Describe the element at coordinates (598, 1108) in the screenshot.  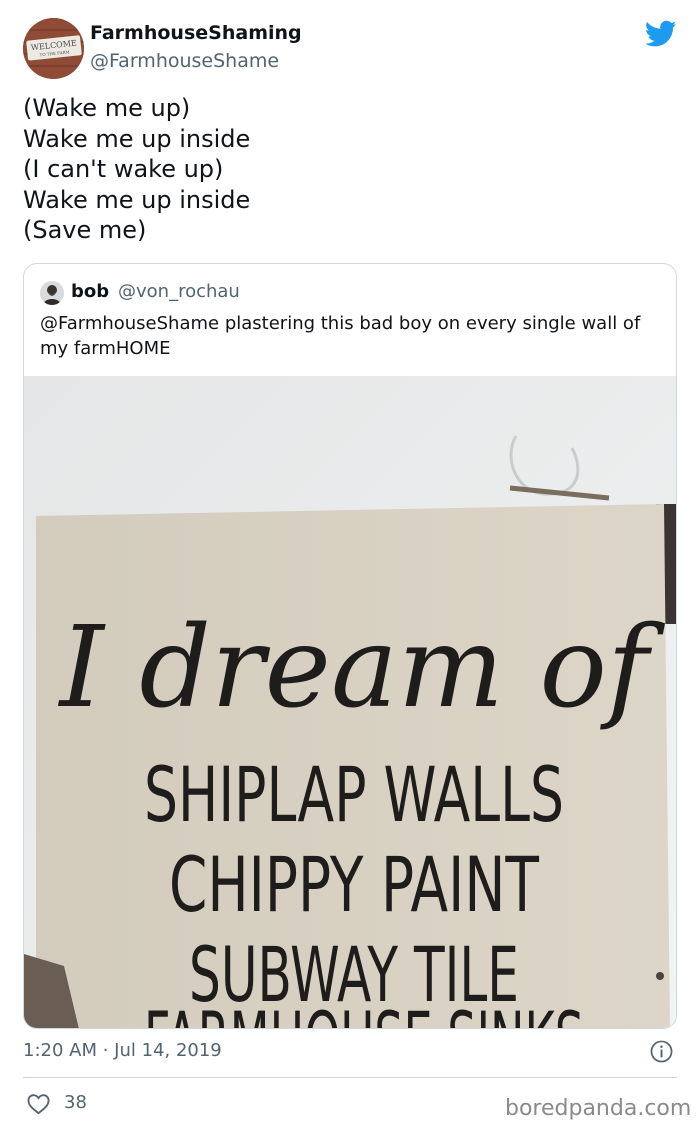
I see `watermark: boredpanda.com` at that location.